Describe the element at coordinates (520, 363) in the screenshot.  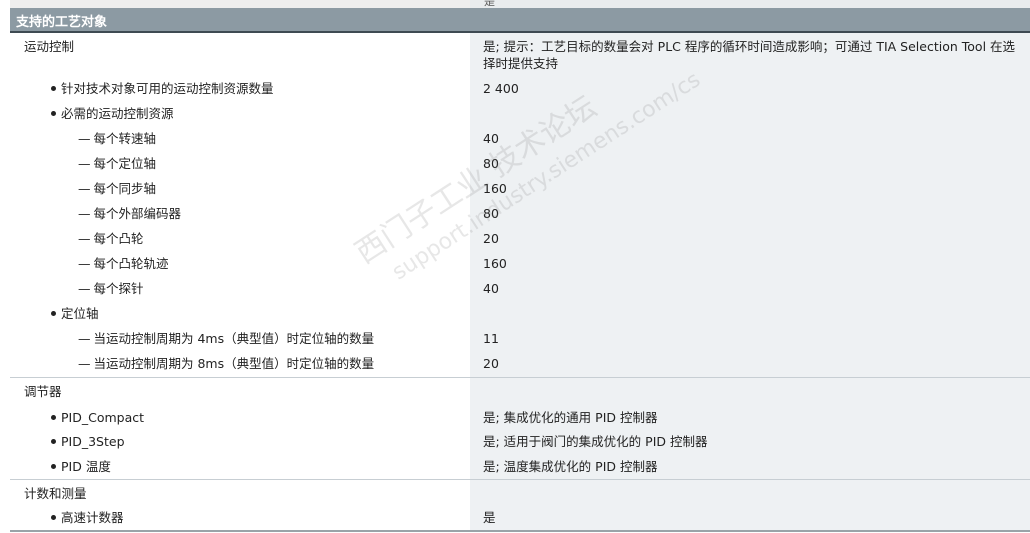
I see `table-row: — 当运动控制周期为 8ms（典型值）时定位轴的数量 20` at that location.